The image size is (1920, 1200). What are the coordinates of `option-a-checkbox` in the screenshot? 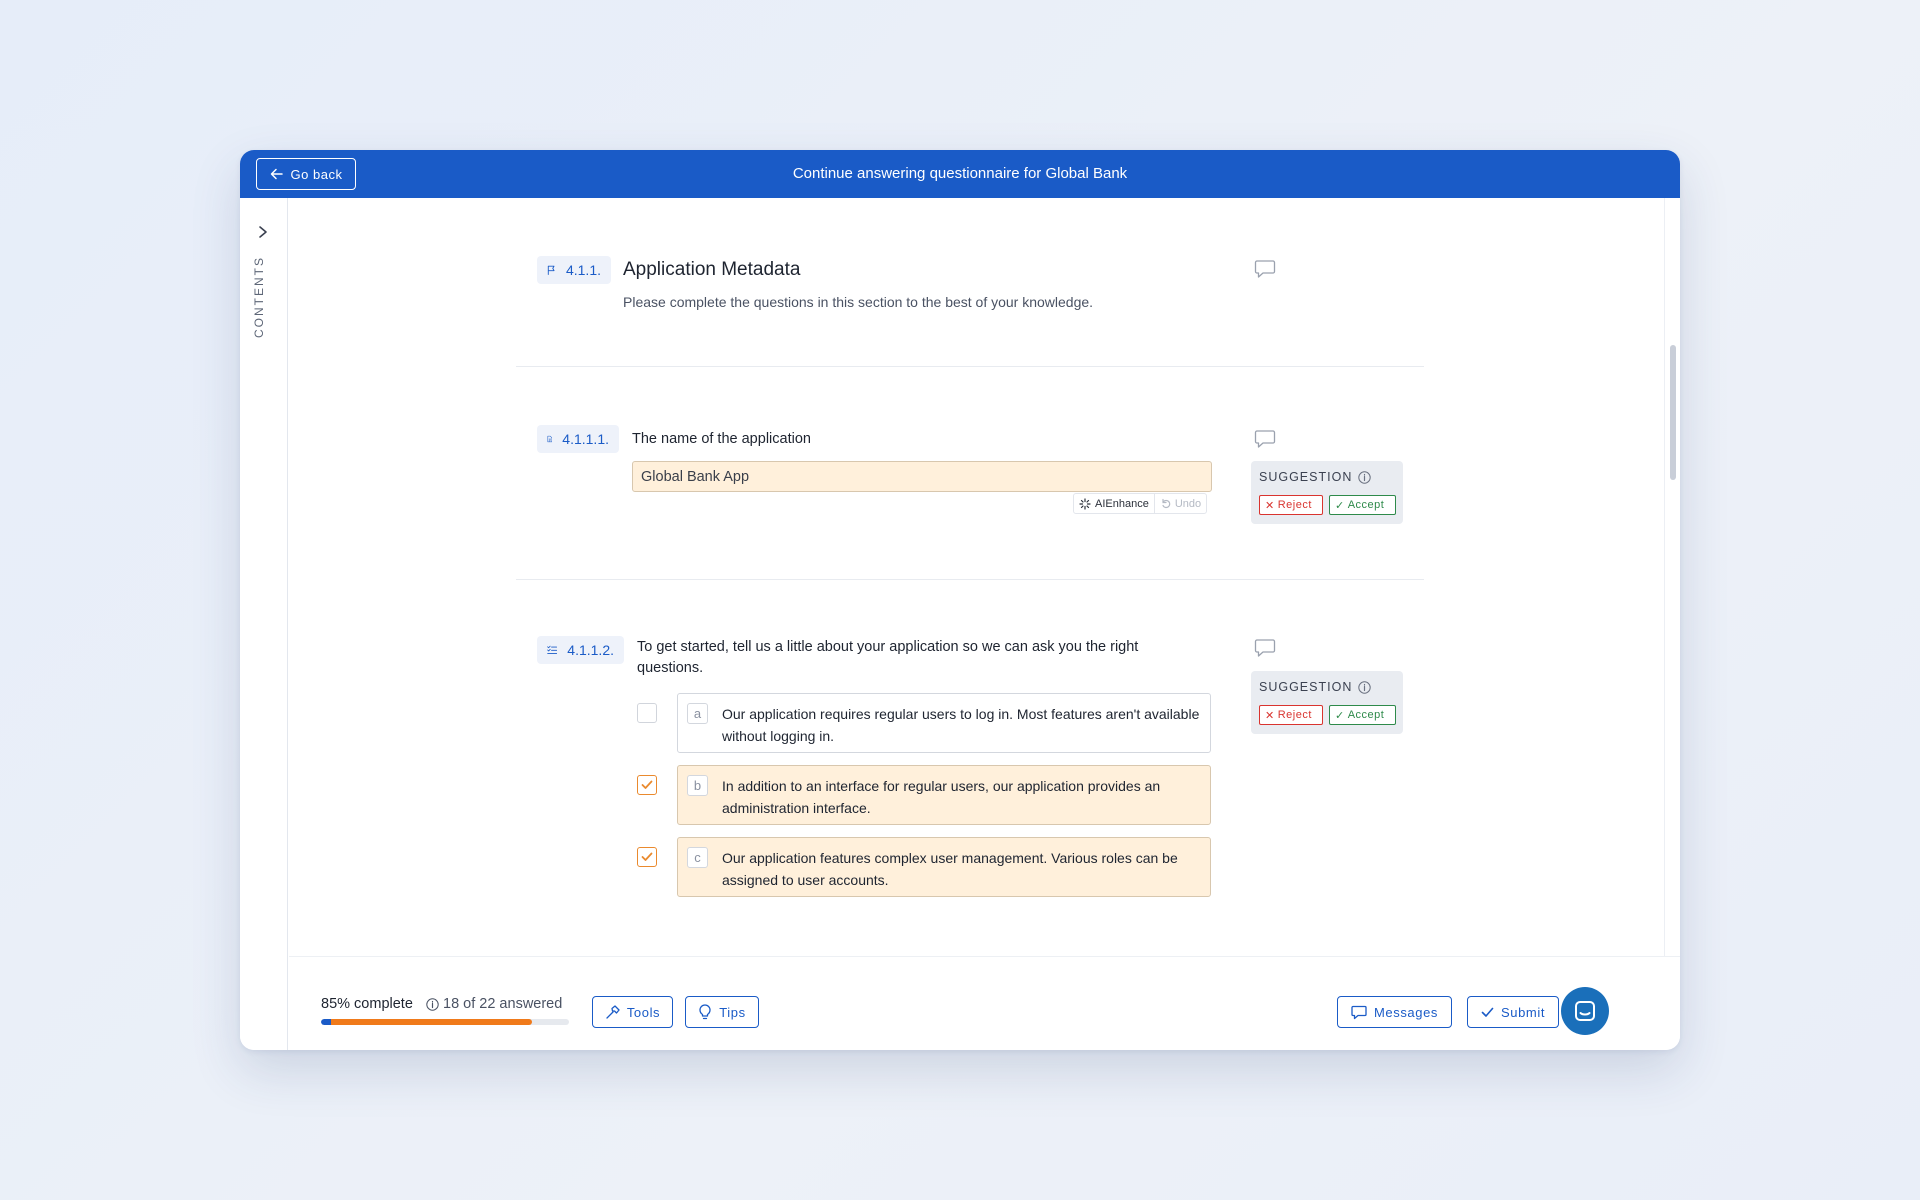 It's located at (647, 713).